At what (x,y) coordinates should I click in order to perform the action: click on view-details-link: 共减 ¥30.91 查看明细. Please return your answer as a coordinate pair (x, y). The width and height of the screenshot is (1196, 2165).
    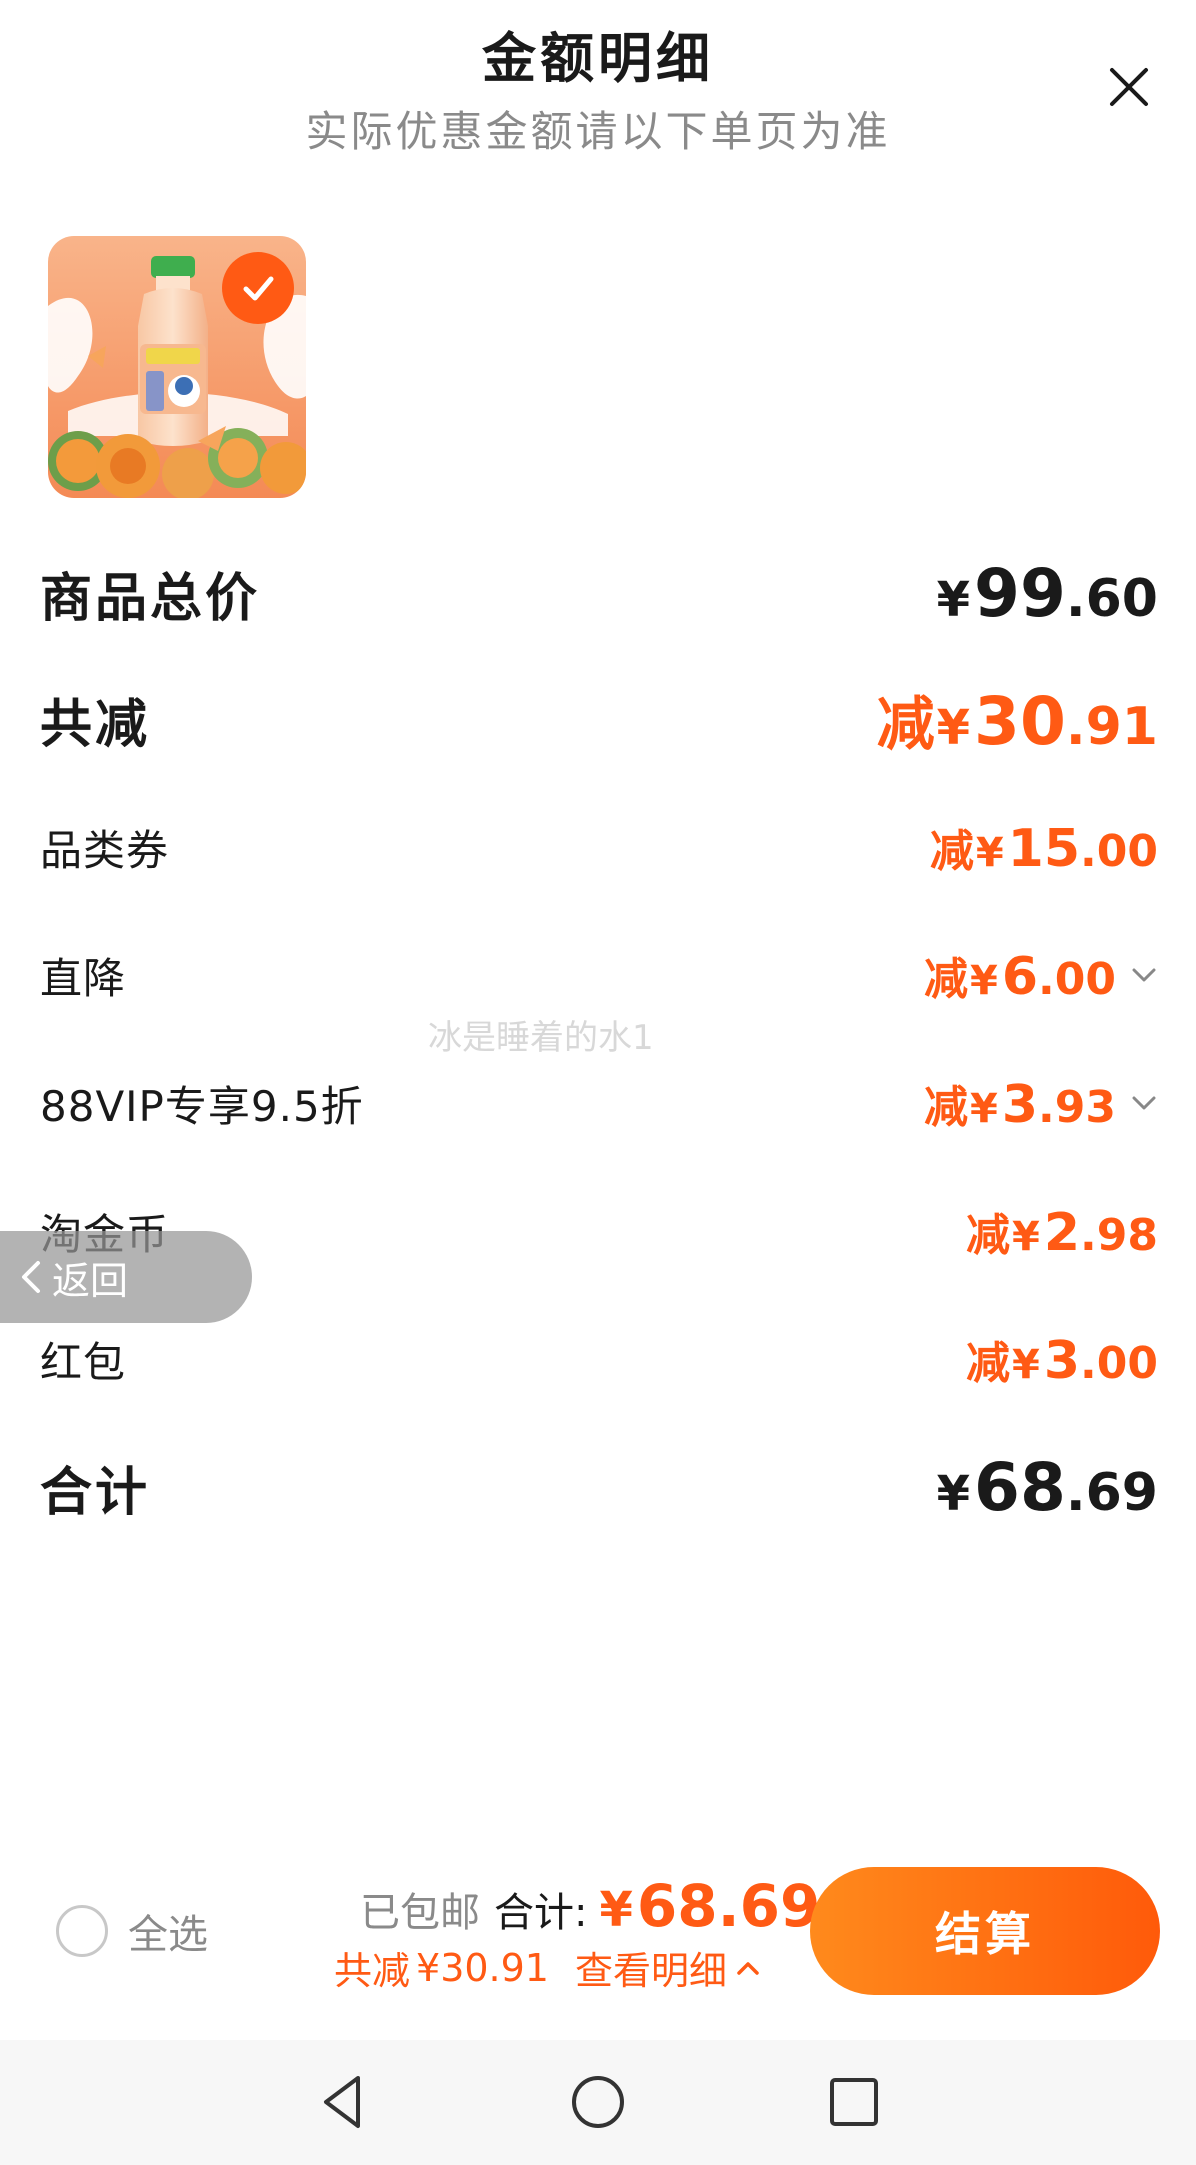
    Looking at the image, I should click on (548, 1967).